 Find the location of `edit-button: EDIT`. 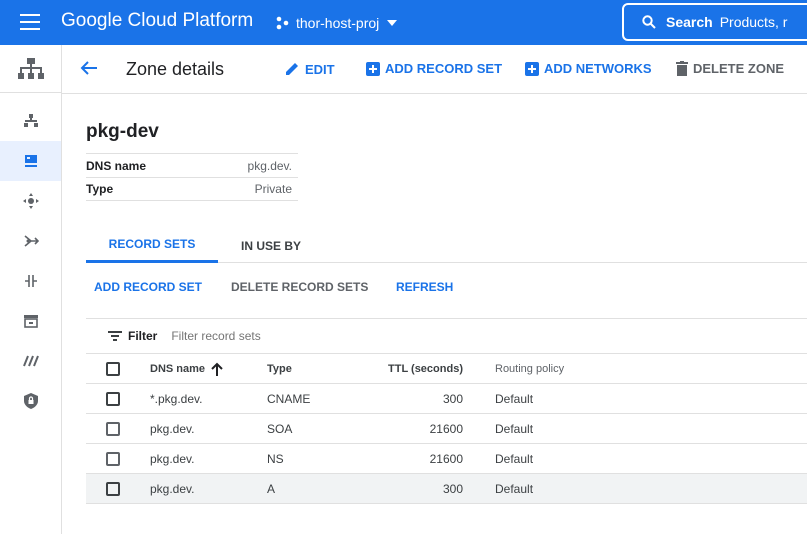

edit-button: EDIT is located at coordinates (309, 69).